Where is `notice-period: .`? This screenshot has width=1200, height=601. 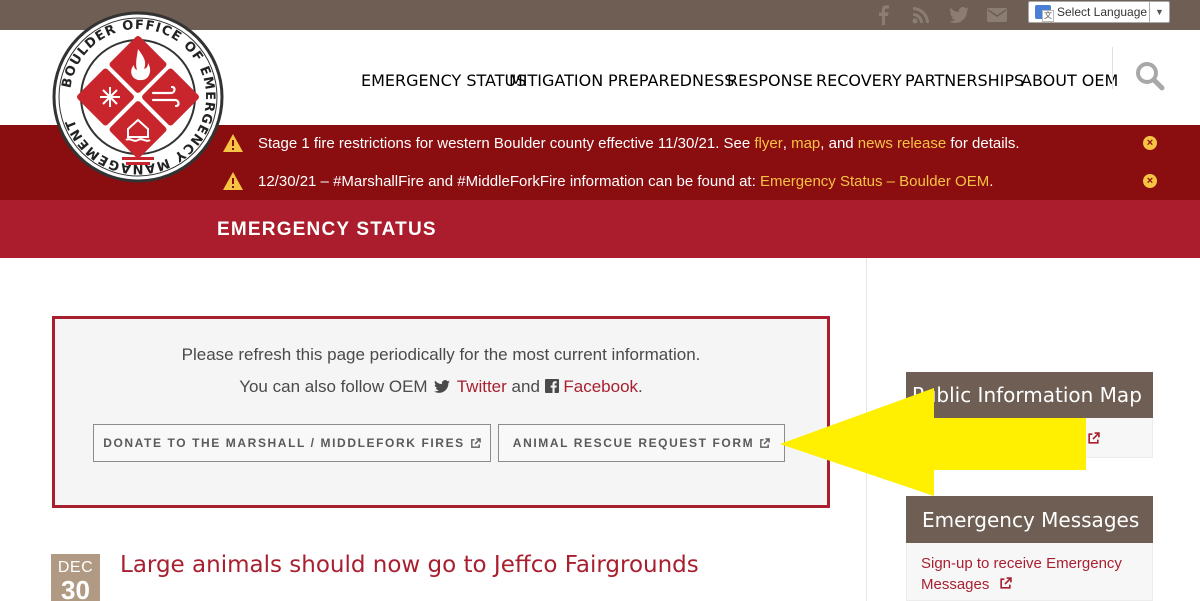 notice-period: . is located at coordinates (640, 386).